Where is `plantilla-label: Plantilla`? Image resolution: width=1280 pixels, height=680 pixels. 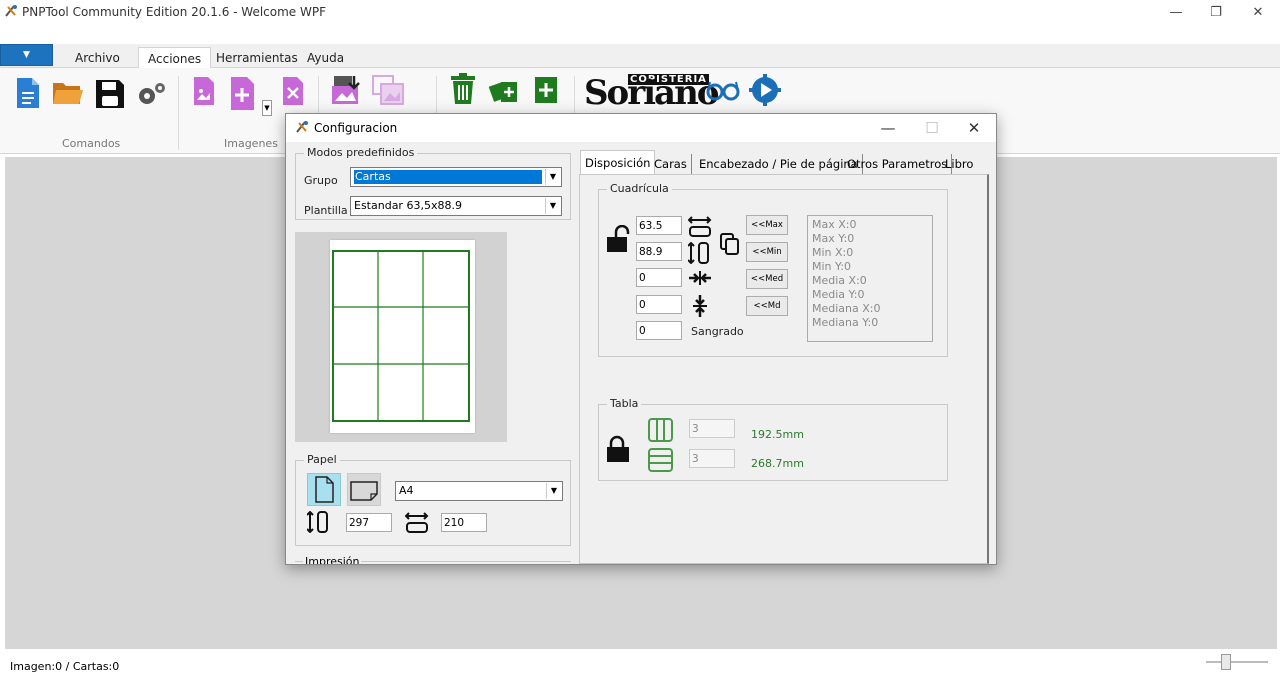
plantilla-label: Plantilla is located at coordinates (326, 210).